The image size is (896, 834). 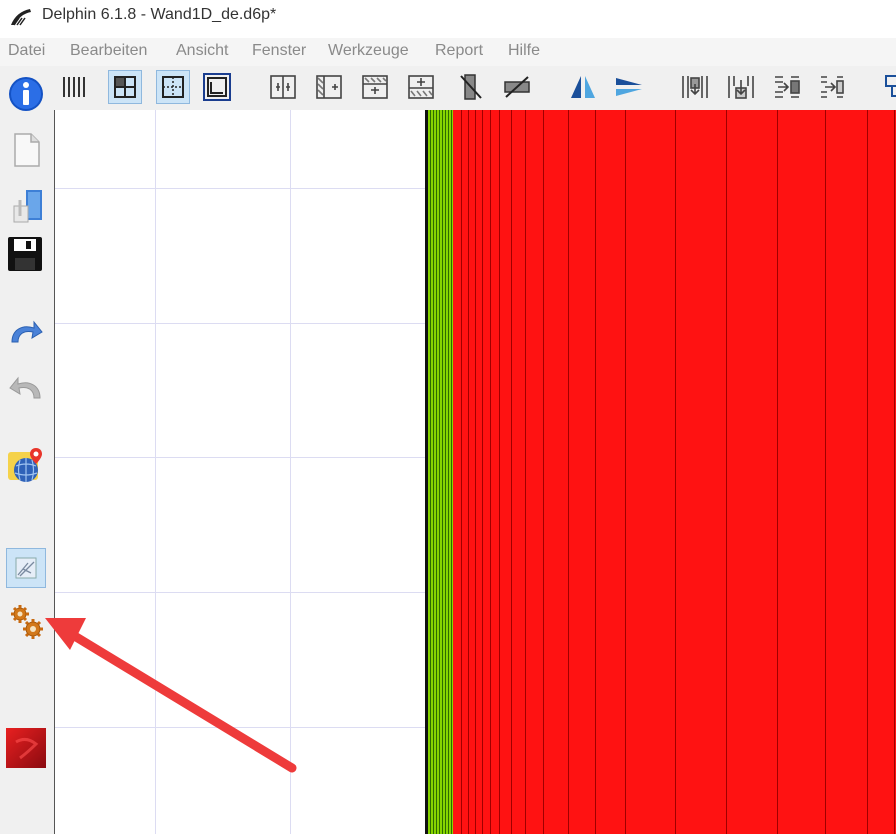 What do you see at coordinates (202, 51) in the screenshot?
I see `menu-ansicht: Ansicht` at bounding box center [202, 51].